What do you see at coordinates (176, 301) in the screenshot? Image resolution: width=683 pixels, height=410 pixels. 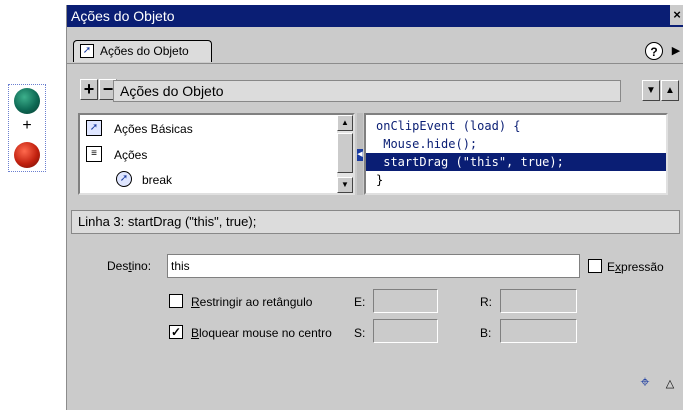 I see `constrain-rect-checkbox` at bounding box center [176, 301].